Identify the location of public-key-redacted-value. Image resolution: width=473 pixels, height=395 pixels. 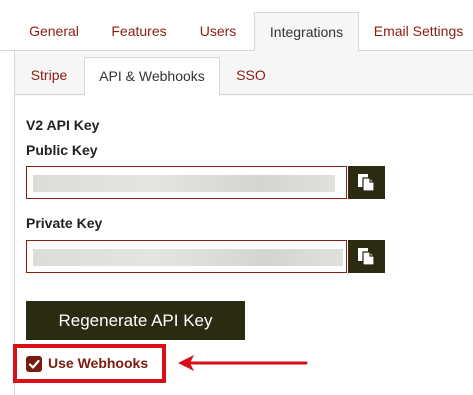
(184, 183).